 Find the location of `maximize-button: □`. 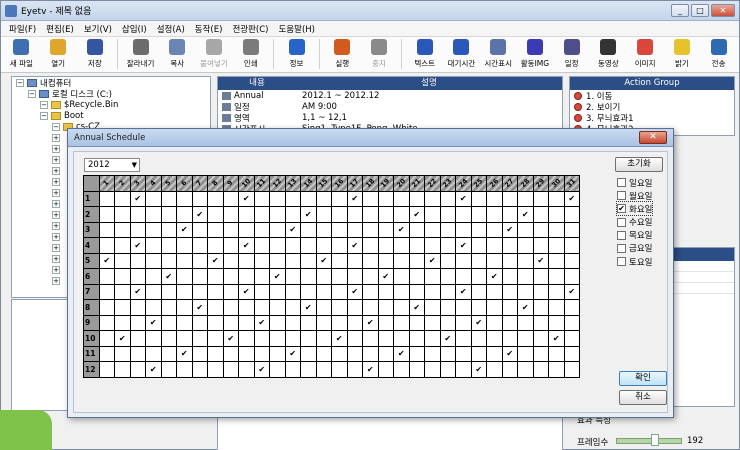

maximize-button: □ is located at coordinates (700, 10).